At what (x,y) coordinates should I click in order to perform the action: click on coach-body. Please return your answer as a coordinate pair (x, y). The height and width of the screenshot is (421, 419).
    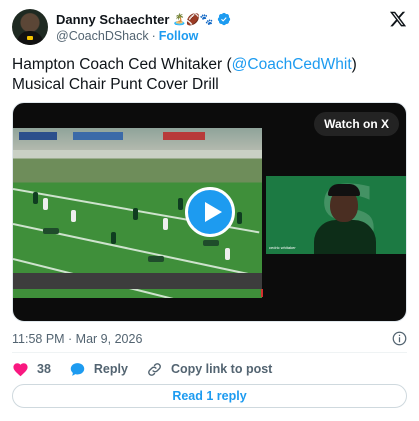
    Looking at the image, I should click on (345, 237).